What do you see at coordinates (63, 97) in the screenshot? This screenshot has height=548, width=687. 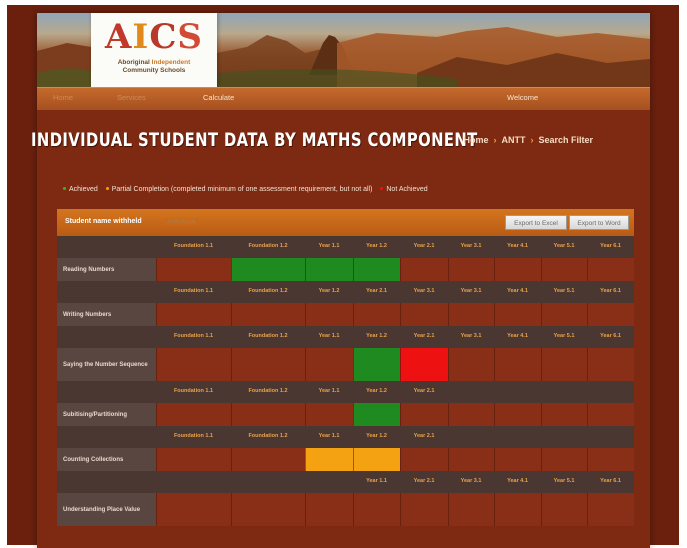 I see `nav-home: Home` at bounding box center [63, 97].